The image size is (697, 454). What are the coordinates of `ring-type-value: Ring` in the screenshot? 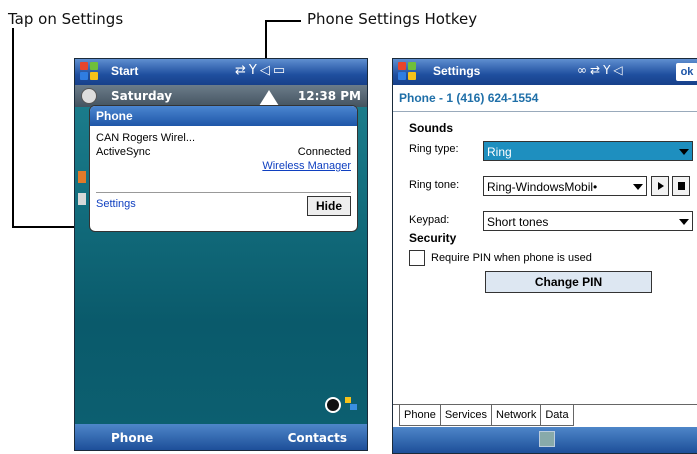 It's located at (499, 152).